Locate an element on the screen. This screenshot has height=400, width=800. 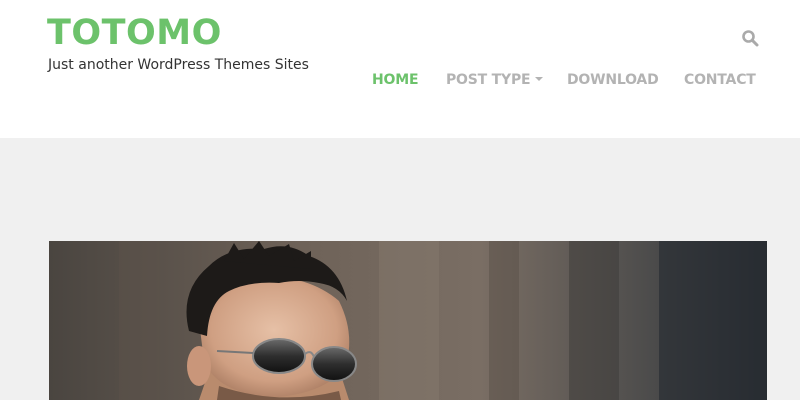
nav-item-home: HOME is located at coordinates (395, 80).